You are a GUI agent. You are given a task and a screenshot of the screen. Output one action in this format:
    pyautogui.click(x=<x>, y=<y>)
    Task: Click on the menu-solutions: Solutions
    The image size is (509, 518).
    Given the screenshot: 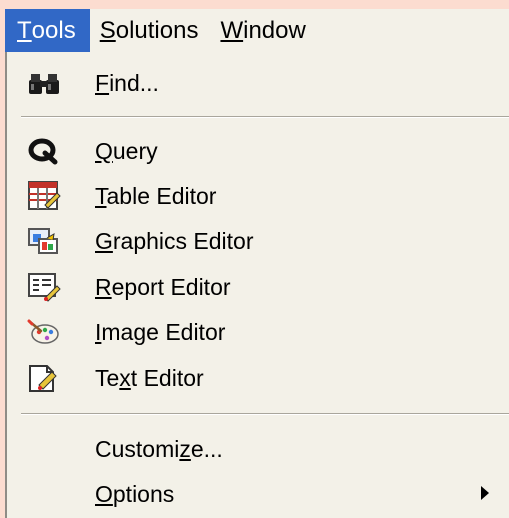 What is the action you would take?
    pyautogui.click(x=150, y=30)
    